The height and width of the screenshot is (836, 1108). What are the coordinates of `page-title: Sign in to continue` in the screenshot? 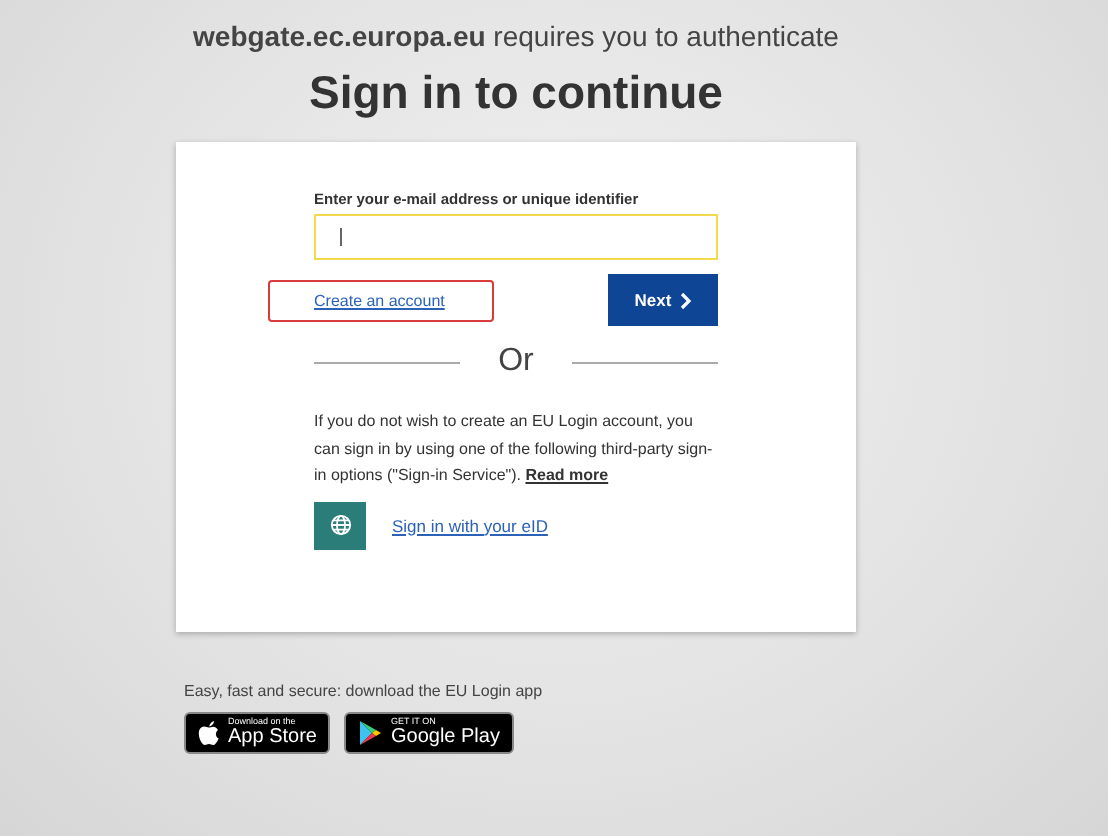 It's located at (516, 92).